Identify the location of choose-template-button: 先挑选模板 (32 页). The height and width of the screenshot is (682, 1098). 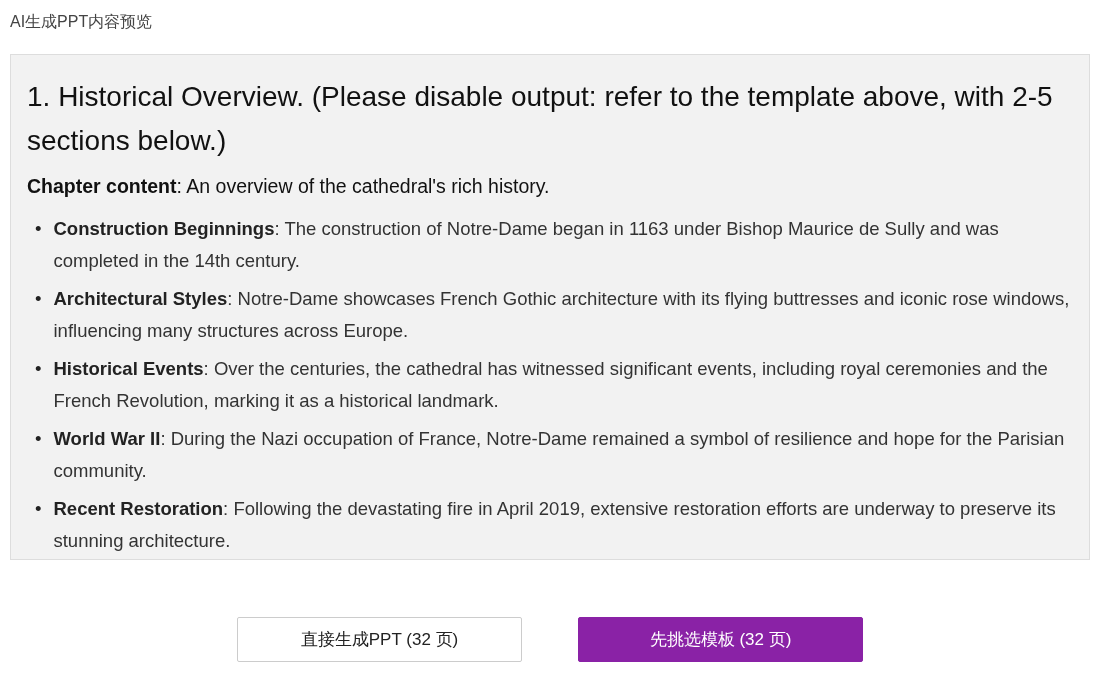
(720, 639).